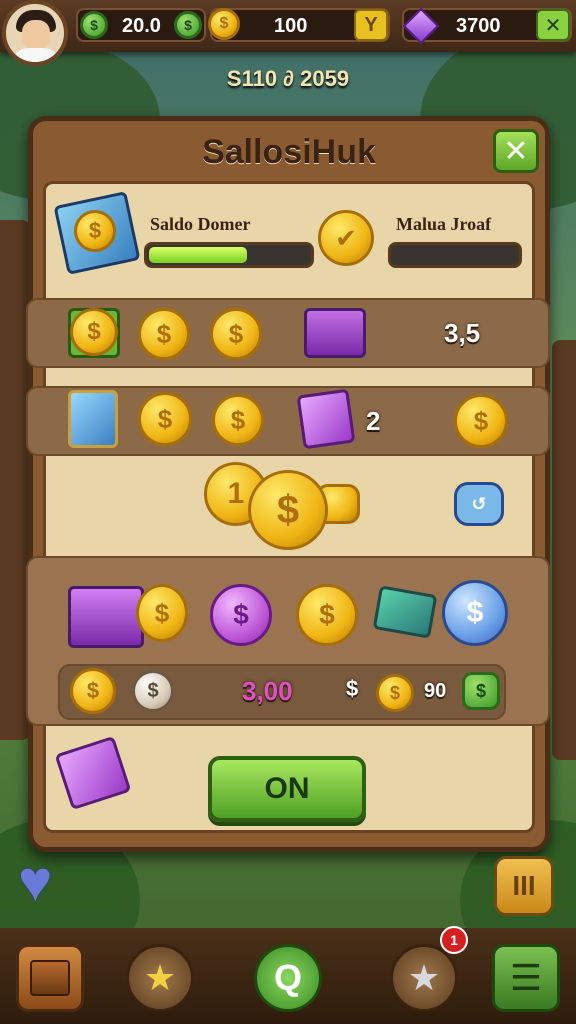  What do you see at coordinates (454, 940) in the screenshot?
I see `notification-badge: 1` at bounding box center [454, 940].